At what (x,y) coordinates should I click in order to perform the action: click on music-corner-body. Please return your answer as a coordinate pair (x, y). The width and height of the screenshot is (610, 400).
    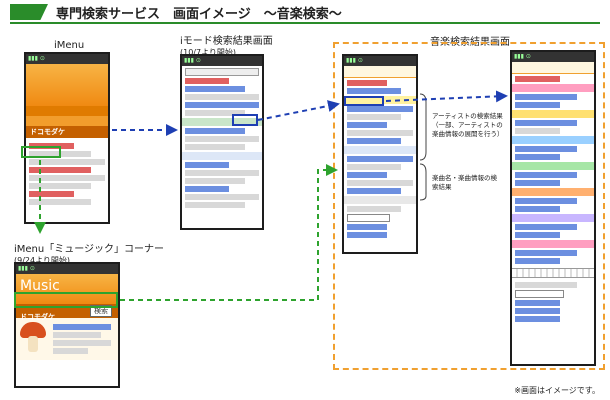
    Looking at the image, I should click on (67, 339).